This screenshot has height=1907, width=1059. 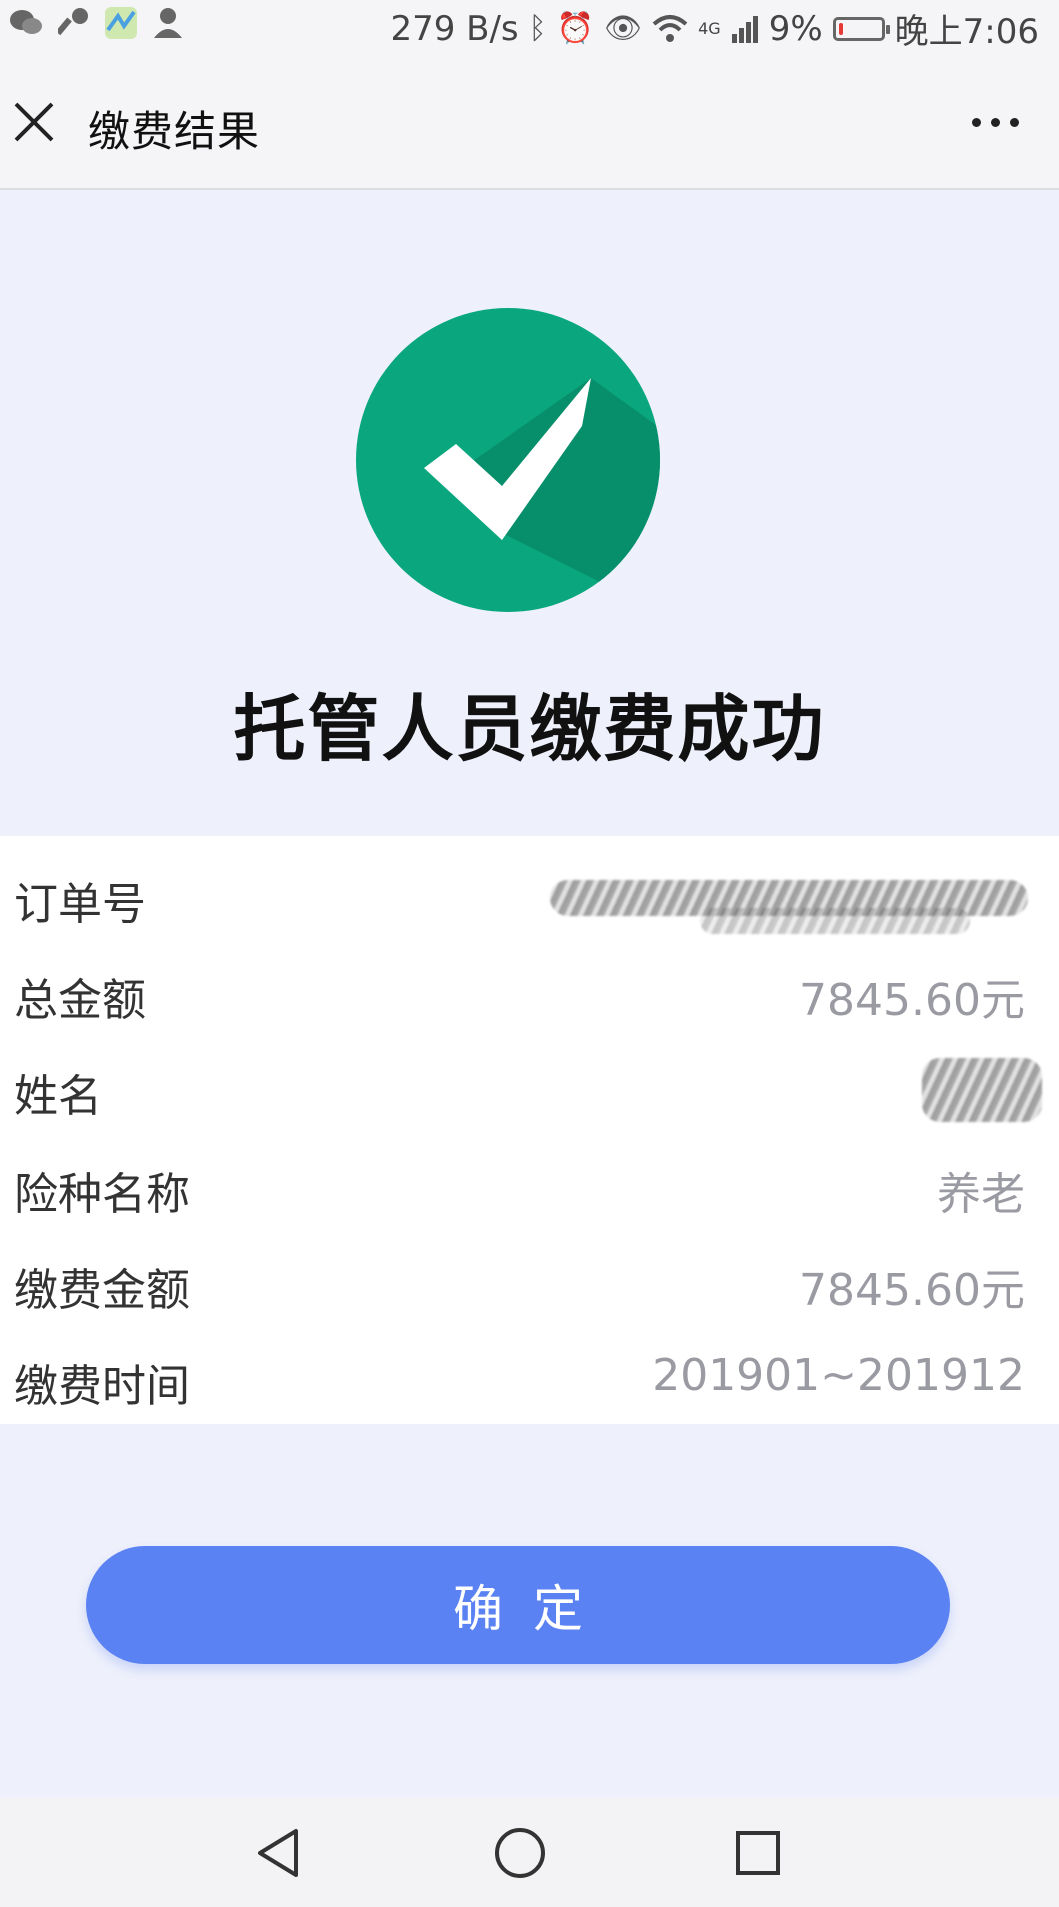 What do you see at coordinates (981, 1194) in the screenshot?
I see `detail-value: 养老` at bounding box center [981, 1194].